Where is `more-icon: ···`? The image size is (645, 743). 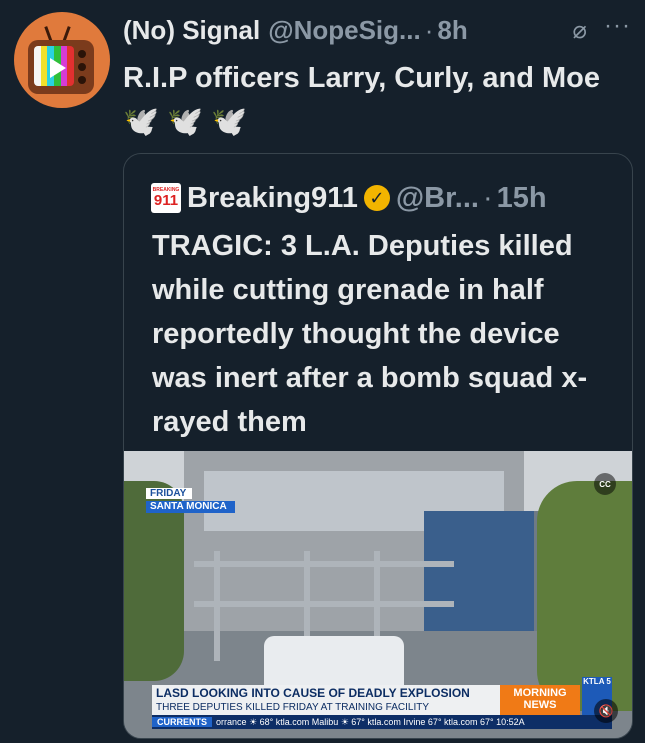 more-icon: ··· is located at coordinates (617, 26).